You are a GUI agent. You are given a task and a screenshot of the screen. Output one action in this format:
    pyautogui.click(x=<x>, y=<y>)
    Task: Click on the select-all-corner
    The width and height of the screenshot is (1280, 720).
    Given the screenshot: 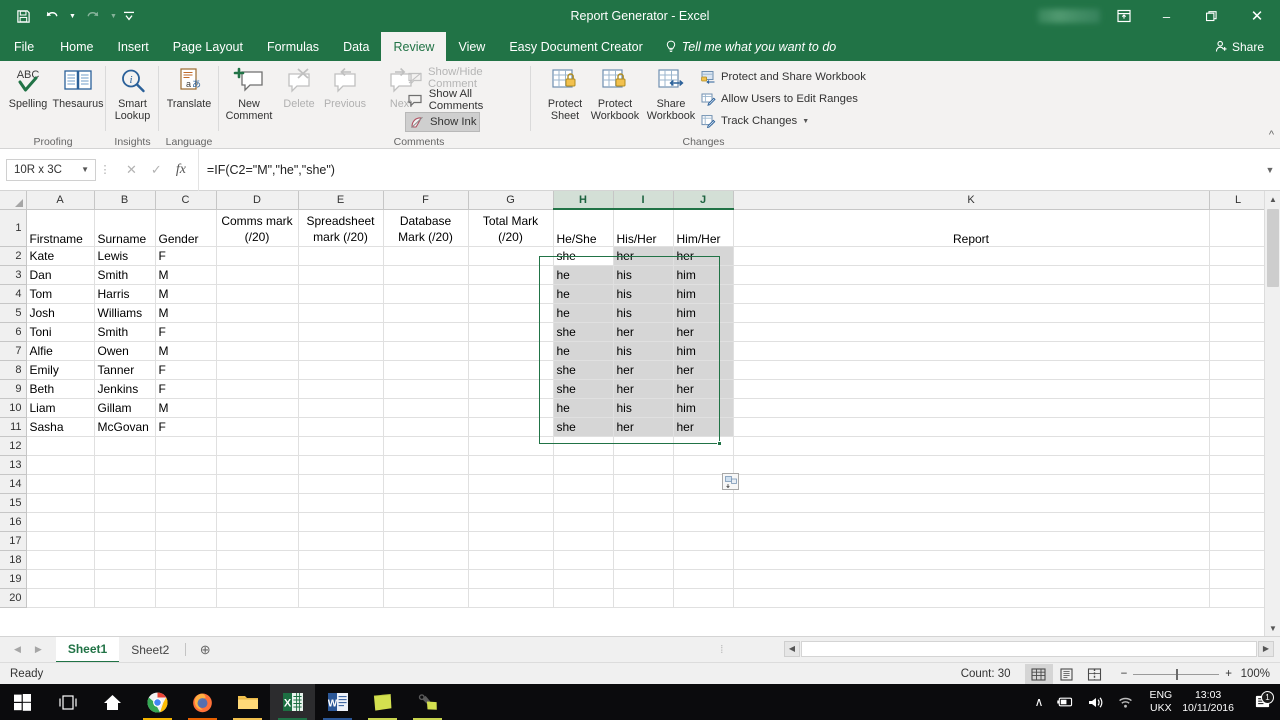 What is the action you would take?
    pyautogui.click(x=13, y=200)
    